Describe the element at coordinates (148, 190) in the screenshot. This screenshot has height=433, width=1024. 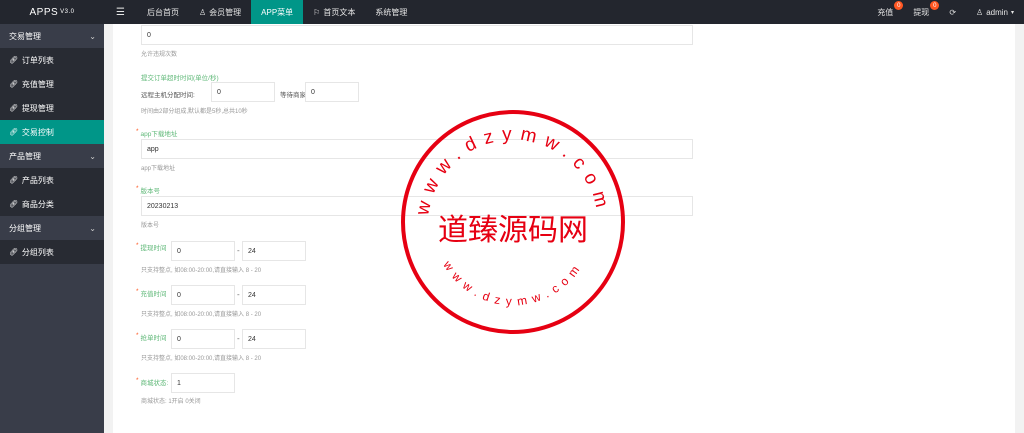
I see `version-label: * 版本号` at that location.